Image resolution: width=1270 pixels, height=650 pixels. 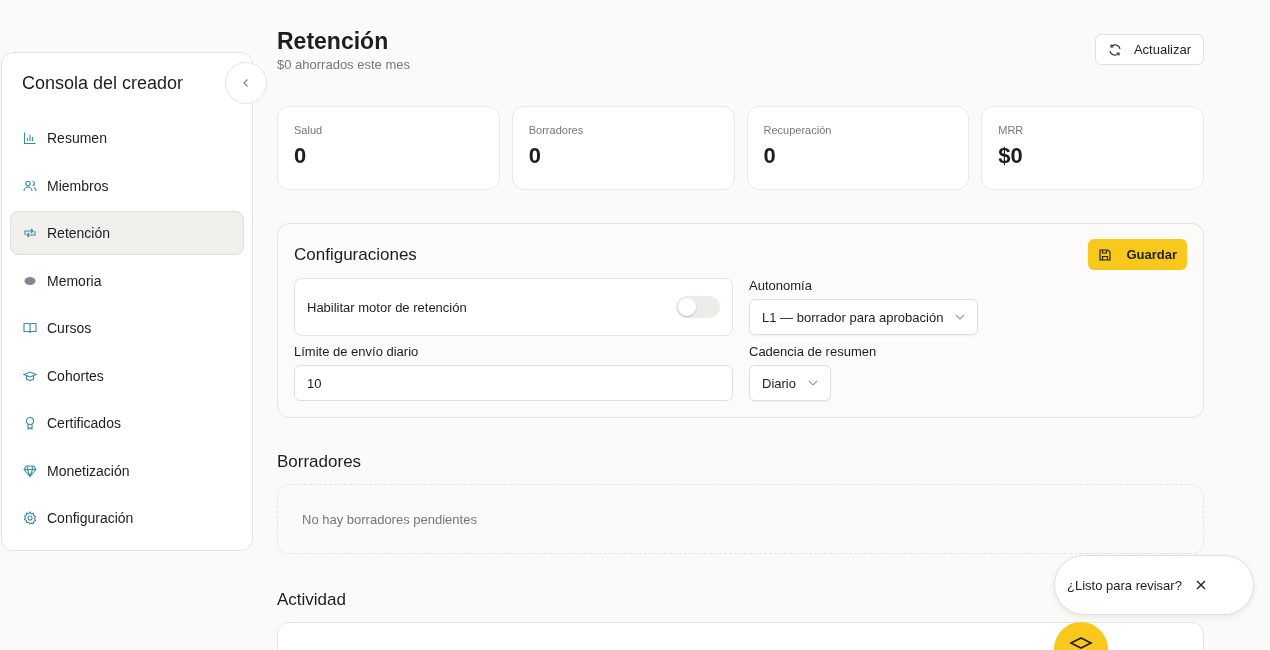 I want to click on award-icon, so click(x=30, y=423).